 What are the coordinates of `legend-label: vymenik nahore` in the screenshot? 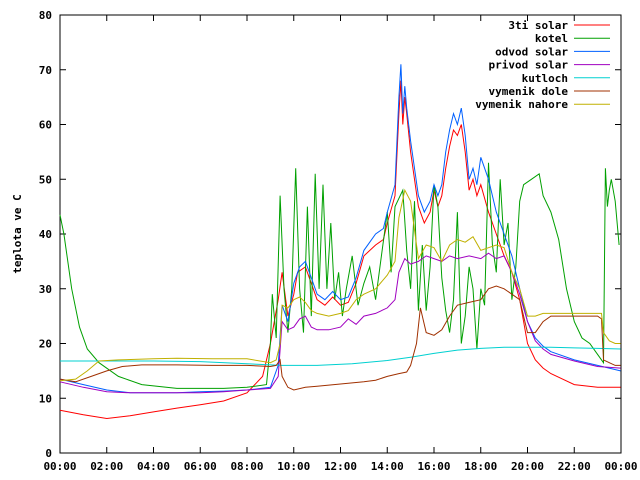 It's located at (521, 104).